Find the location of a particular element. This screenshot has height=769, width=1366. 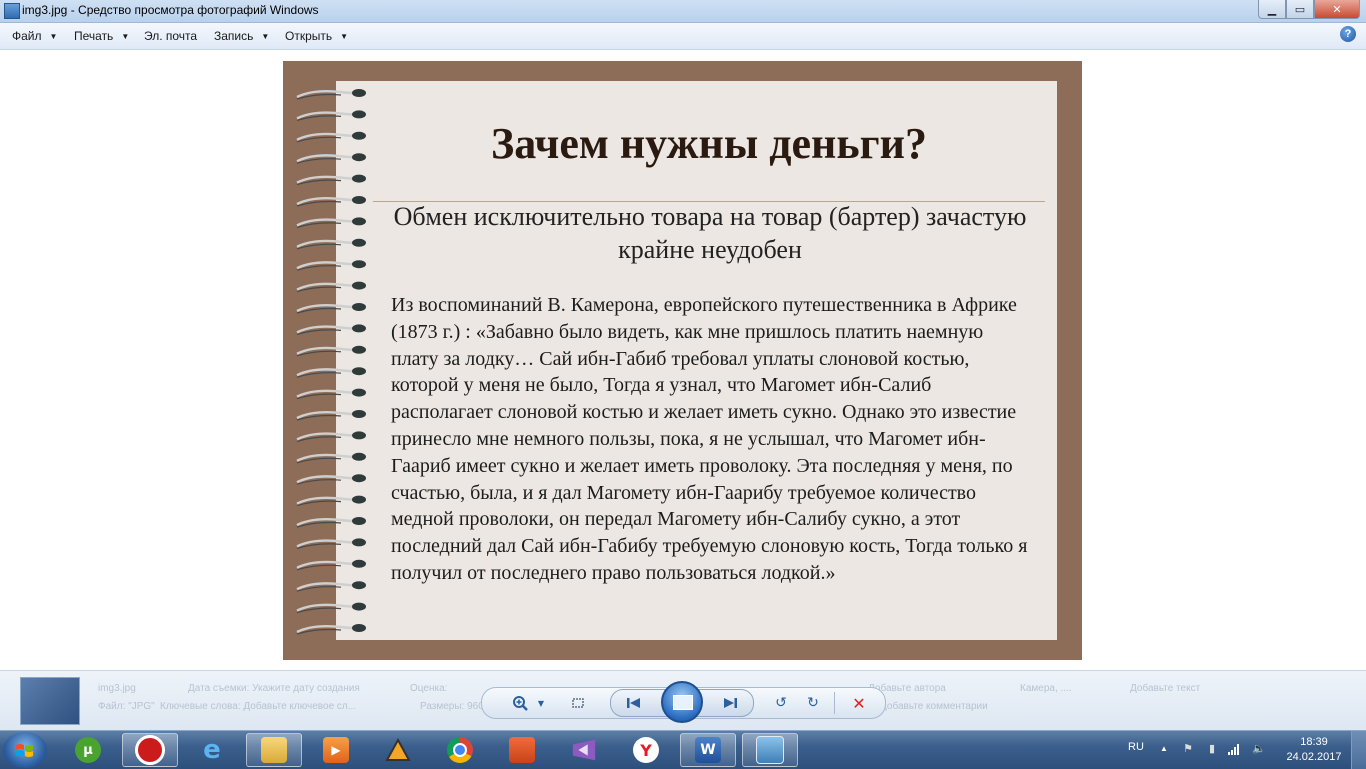

minimize-button: ▁ is located at coordinates (1272, 9).